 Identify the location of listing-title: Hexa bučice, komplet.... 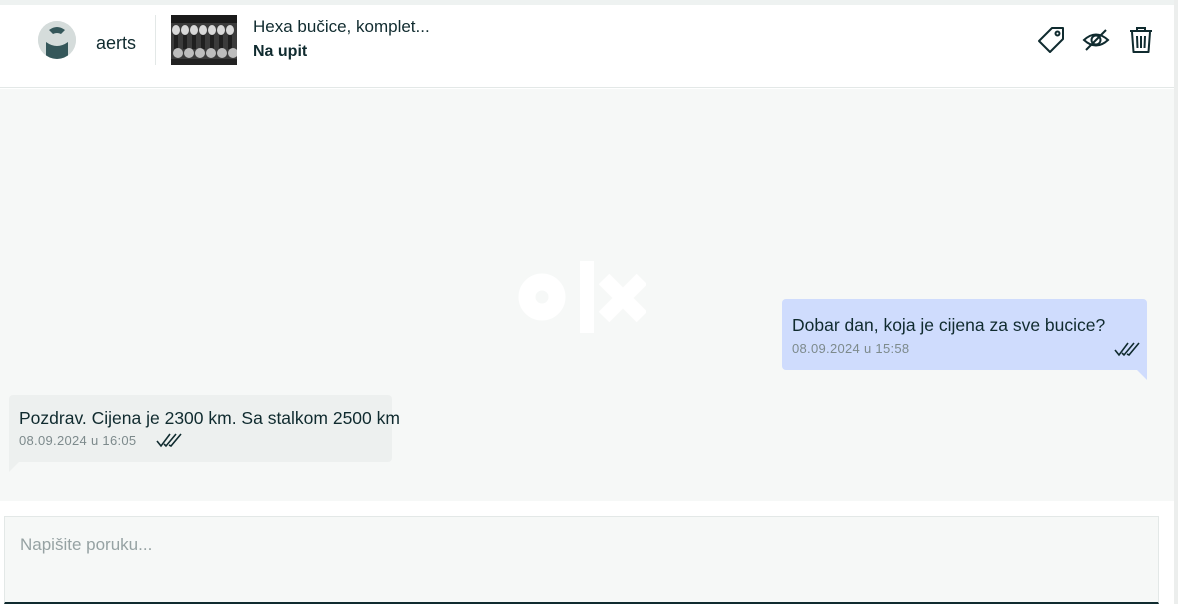
(341, 27).